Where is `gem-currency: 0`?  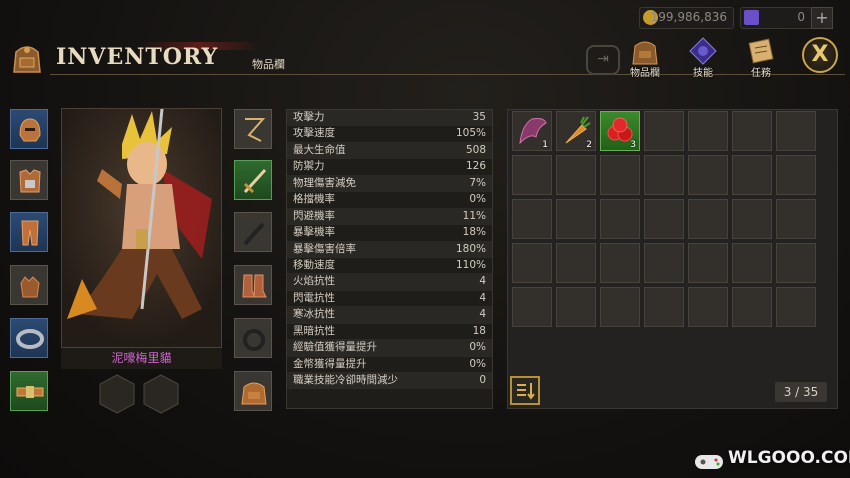 gem-currency: 0 is located at coordinates (776, 18).